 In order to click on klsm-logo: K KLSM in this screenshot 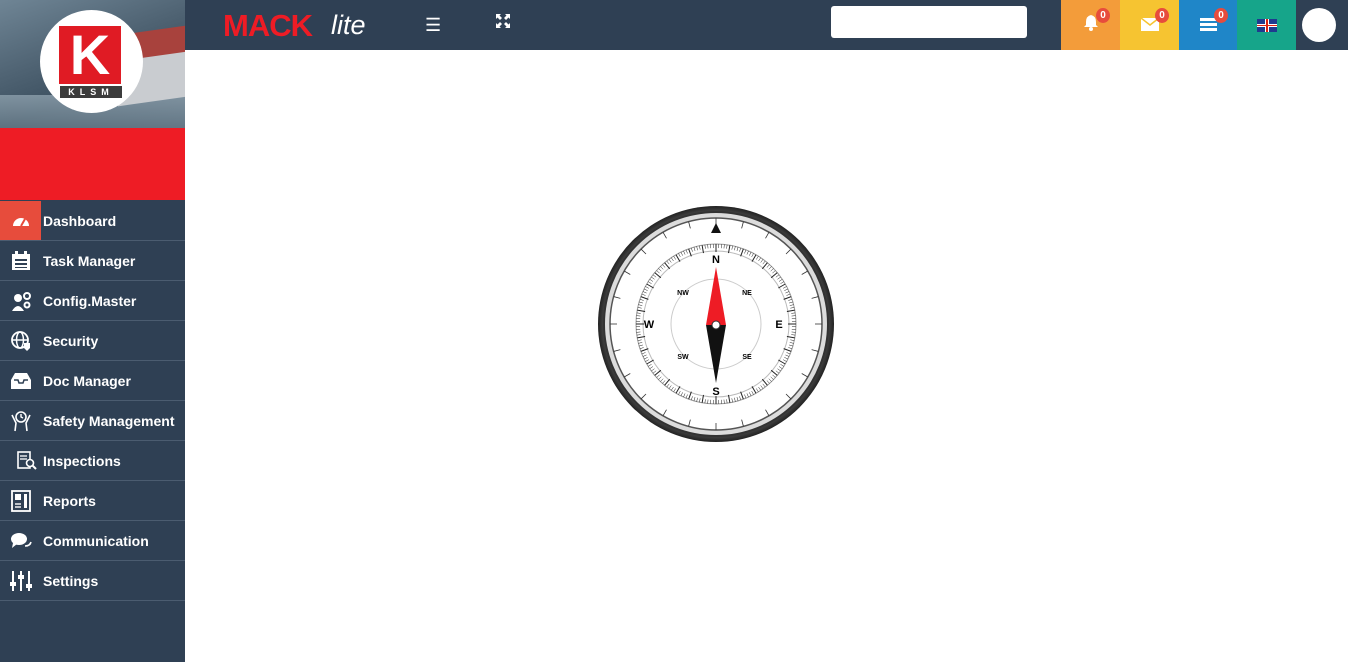, I will do `click(91, 61)`.